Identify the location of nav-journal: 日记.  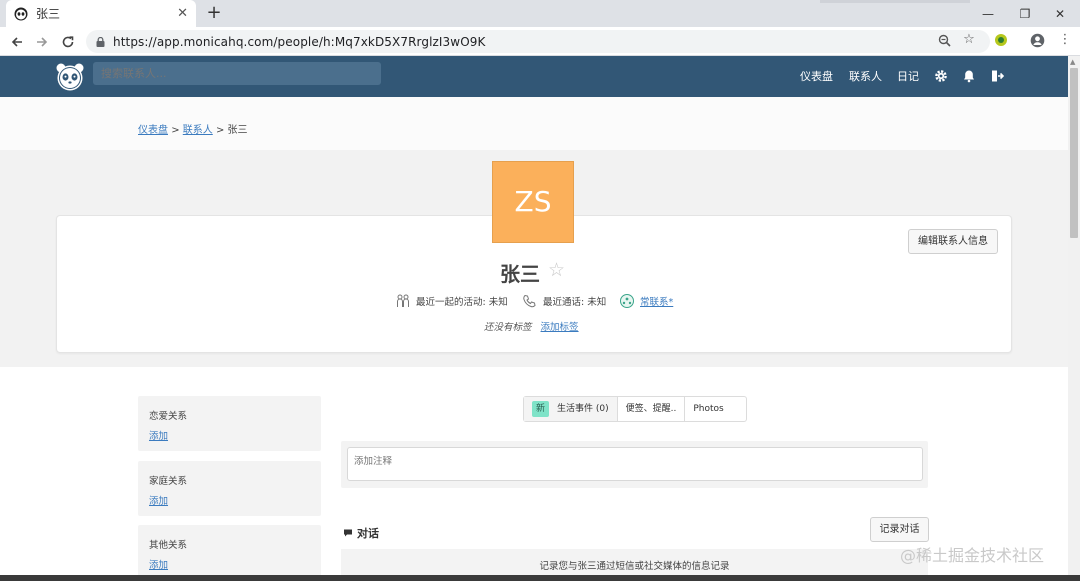
(908, 76).